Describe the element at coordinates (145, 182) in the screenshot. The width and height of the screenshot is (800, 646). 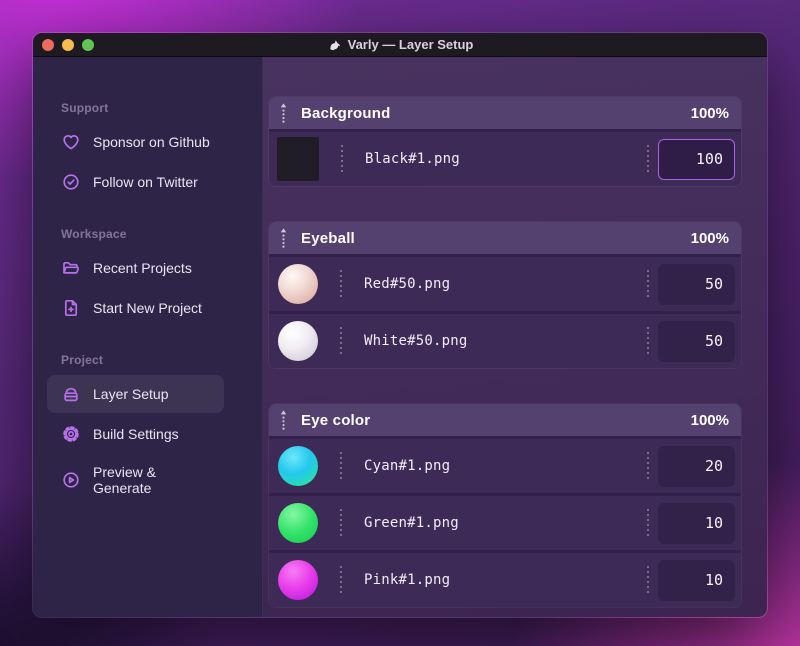
I see `sidebar-item-label: Follow on Twitter` at that location.